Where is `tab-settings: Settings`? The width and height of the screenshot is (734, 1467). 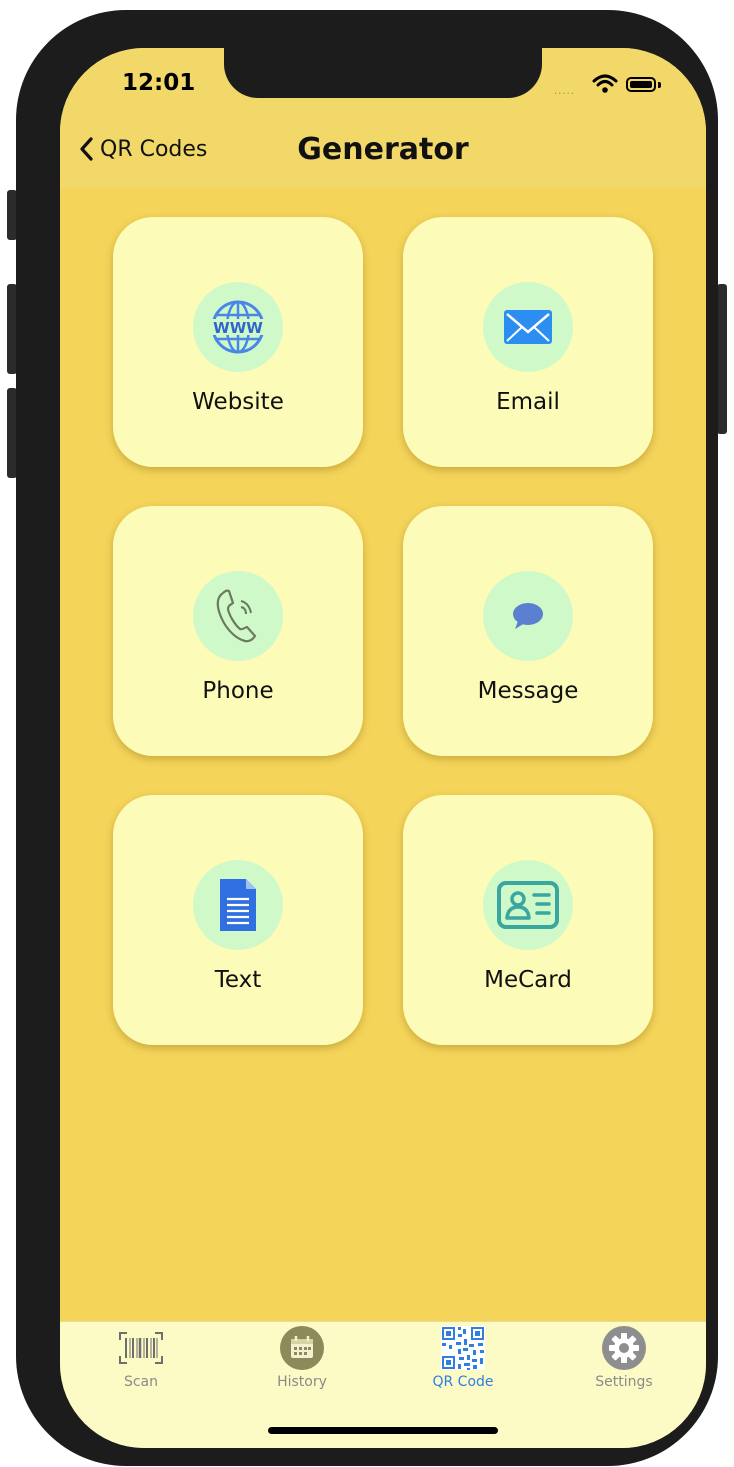
tab-settings: Settings is located at coordinates (624, 1361).